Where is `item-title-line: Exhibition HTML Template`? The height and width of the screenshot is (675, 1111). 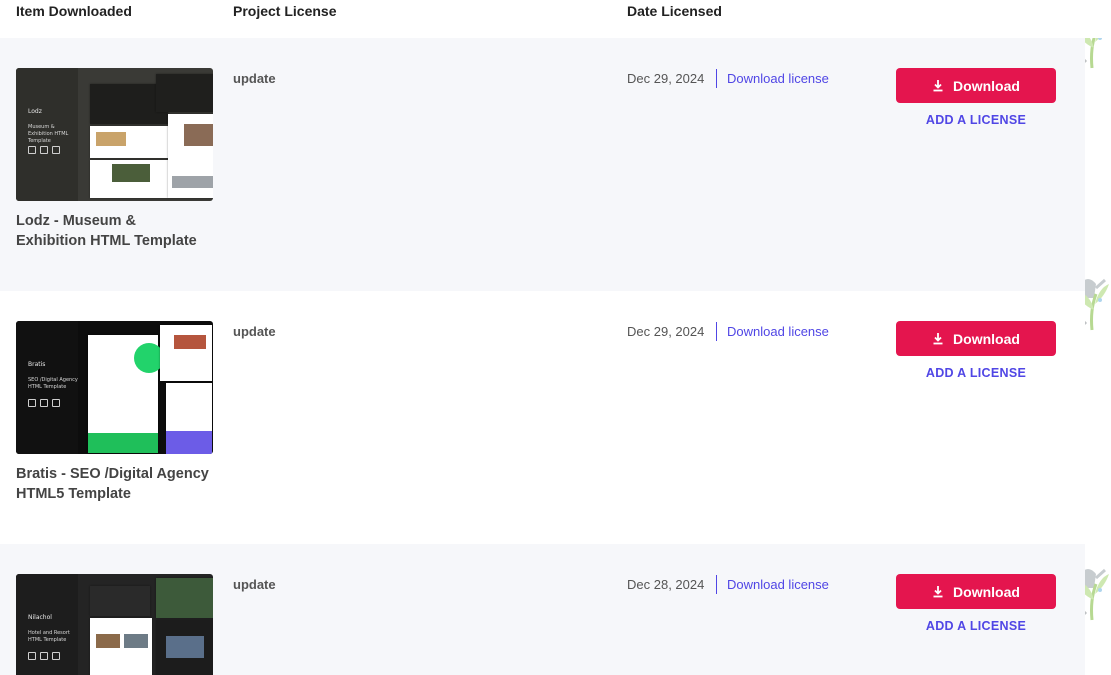 item-title-line: Exhibition HTML Template is located at coordinates (106, 241).